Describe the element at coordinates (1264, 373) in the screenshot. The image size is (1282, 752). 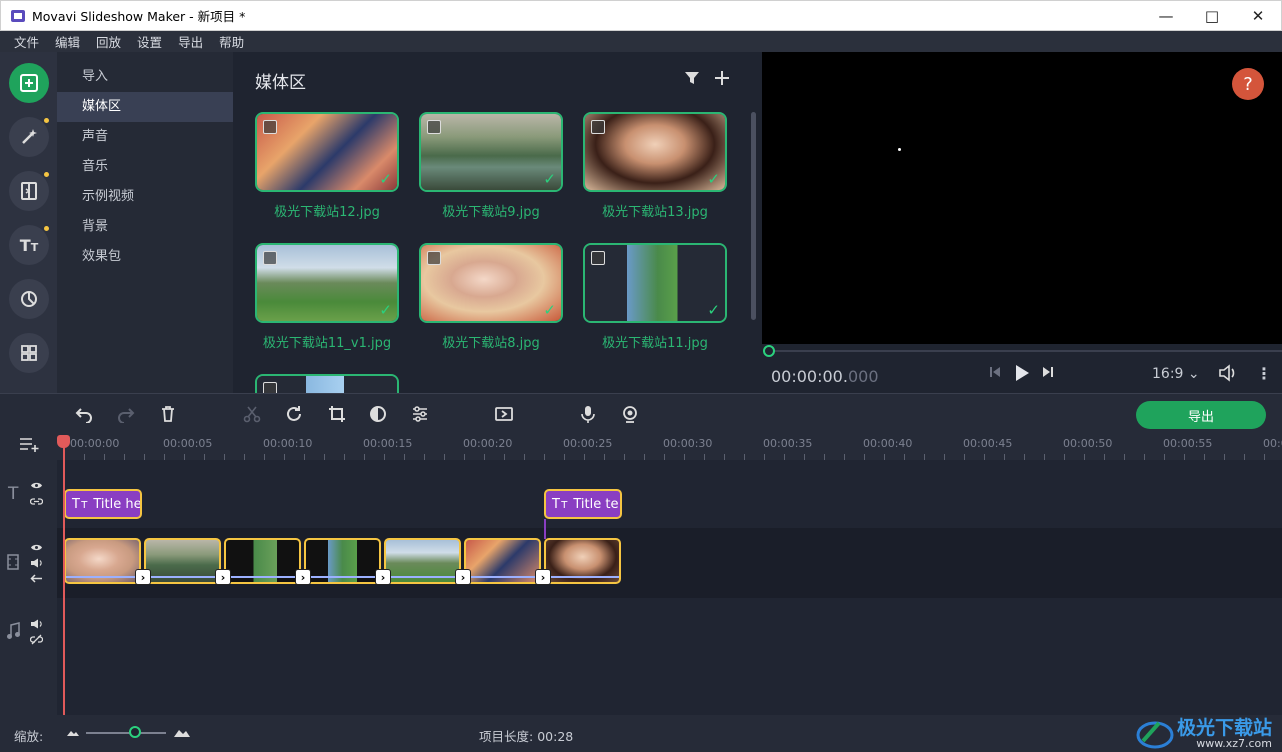
I see `more-options-icon: ⋮` at that location.